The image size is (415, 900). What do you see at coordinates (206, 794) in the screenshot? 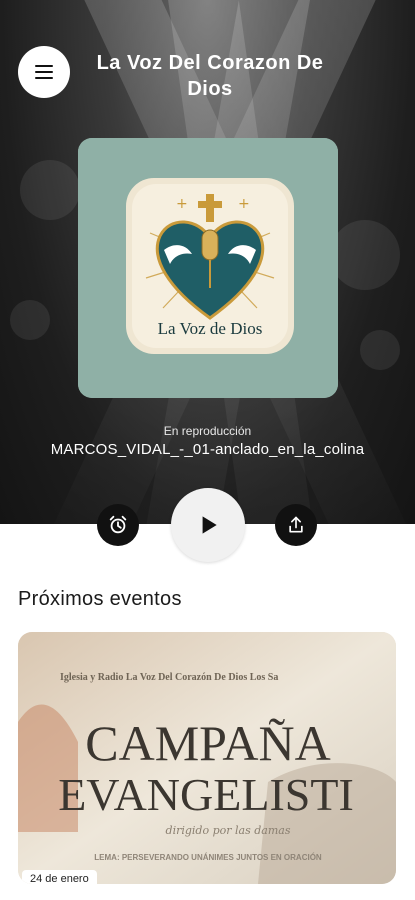
I see `event-banner-line2: EVANGELISTI` at bounding box center [206, 794].